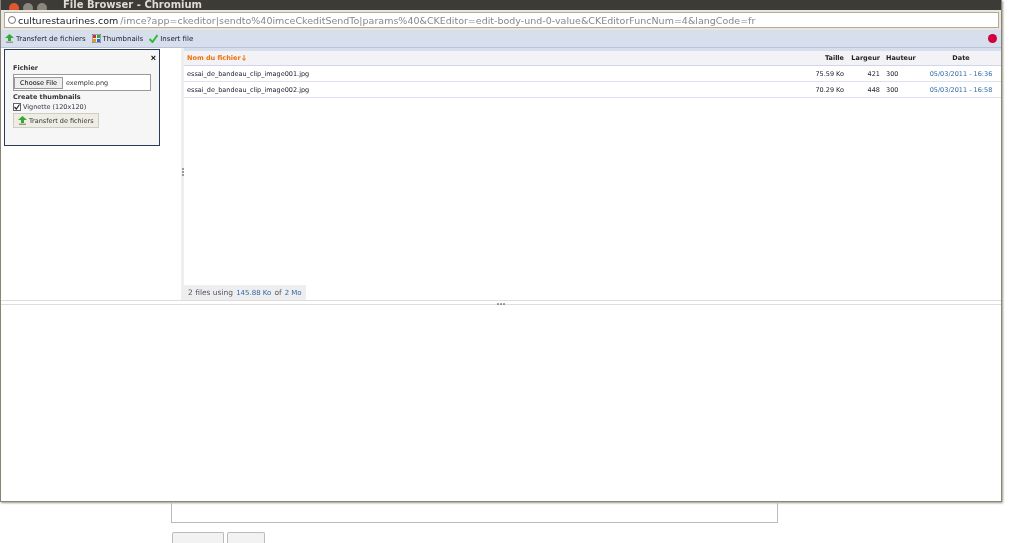  Describe the element at coordinates (68, 20) in the screenshot. I see `url-host: culturestaurines.com` at that location.